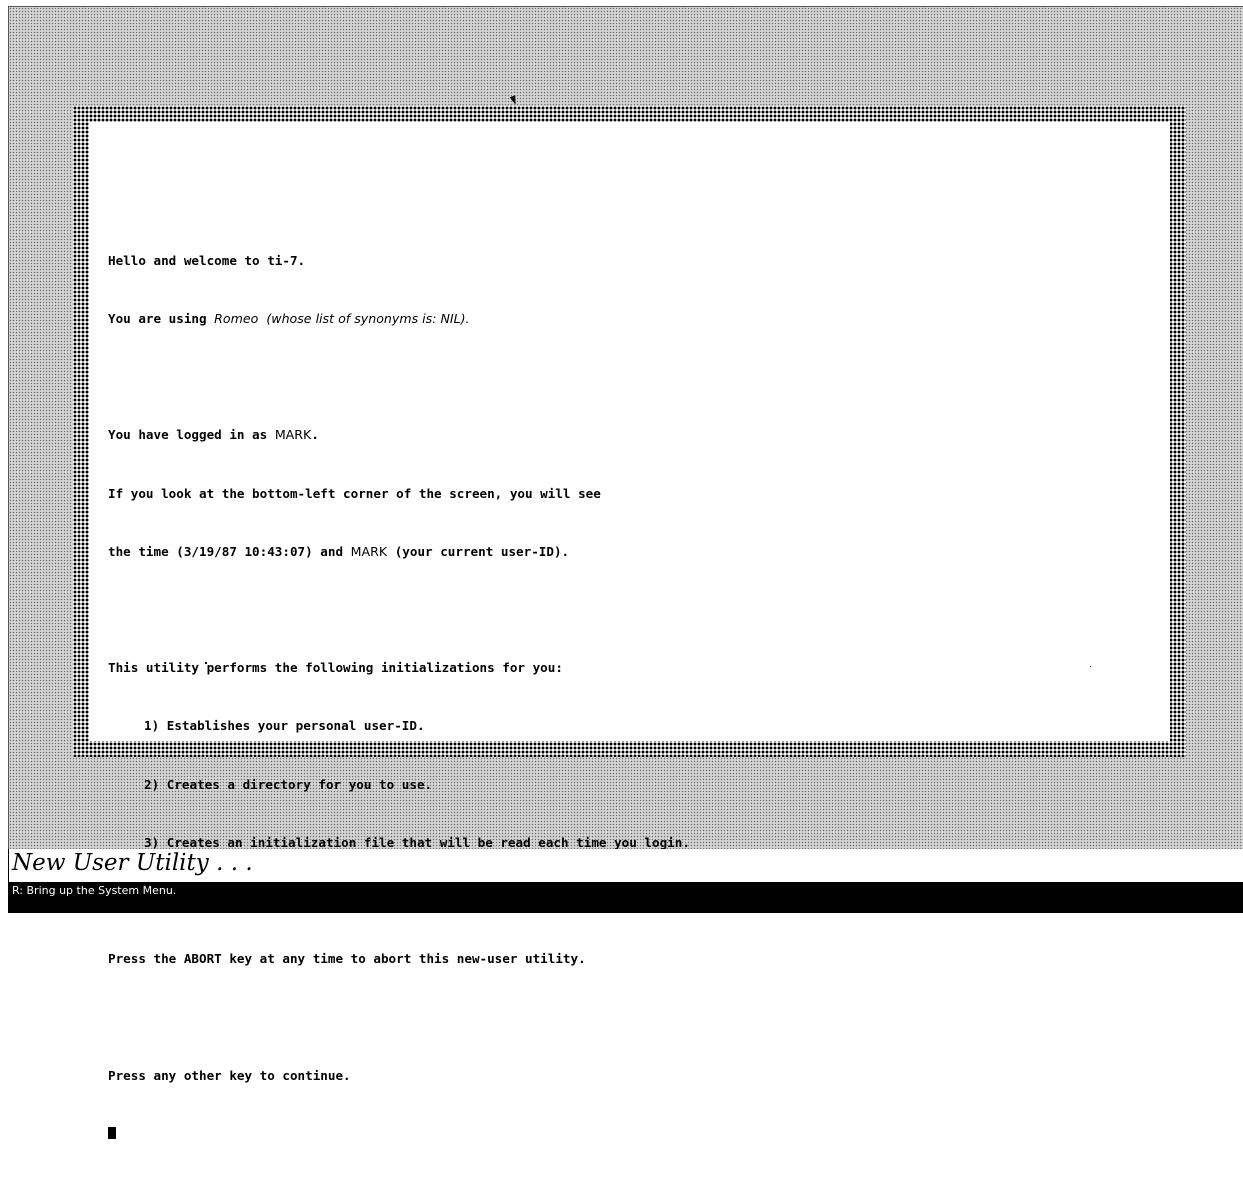 Image resolution: width=1243 pixels, height=1182 pixels. I want to click on time-line-suffix: (your current user-ID)., so click(478, 551).